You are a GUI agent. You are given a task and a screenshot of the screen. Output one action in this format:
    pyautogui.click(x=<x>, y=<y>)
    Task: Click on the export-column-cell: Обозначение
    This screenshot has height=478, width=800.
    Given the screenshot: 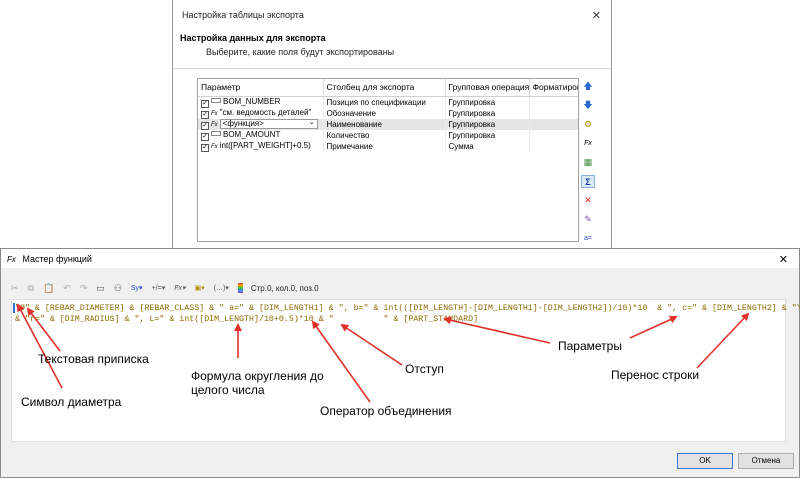 What is the action you would take?
    pyautogui.click(x=384, y=113)
    